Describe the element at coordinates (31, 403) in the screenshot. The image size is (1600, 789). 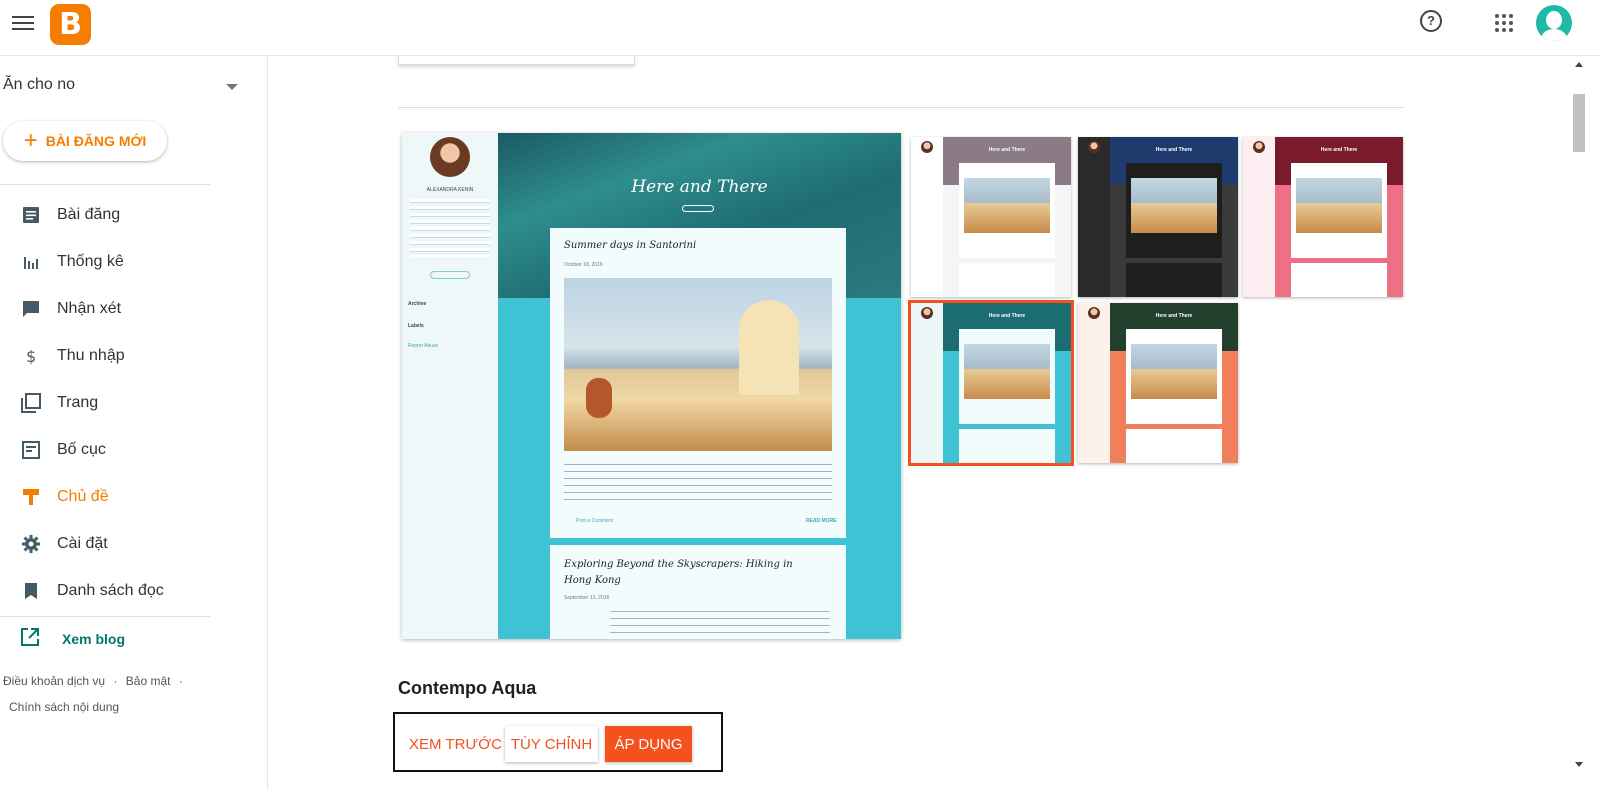
I see `pages-icon` at that location.